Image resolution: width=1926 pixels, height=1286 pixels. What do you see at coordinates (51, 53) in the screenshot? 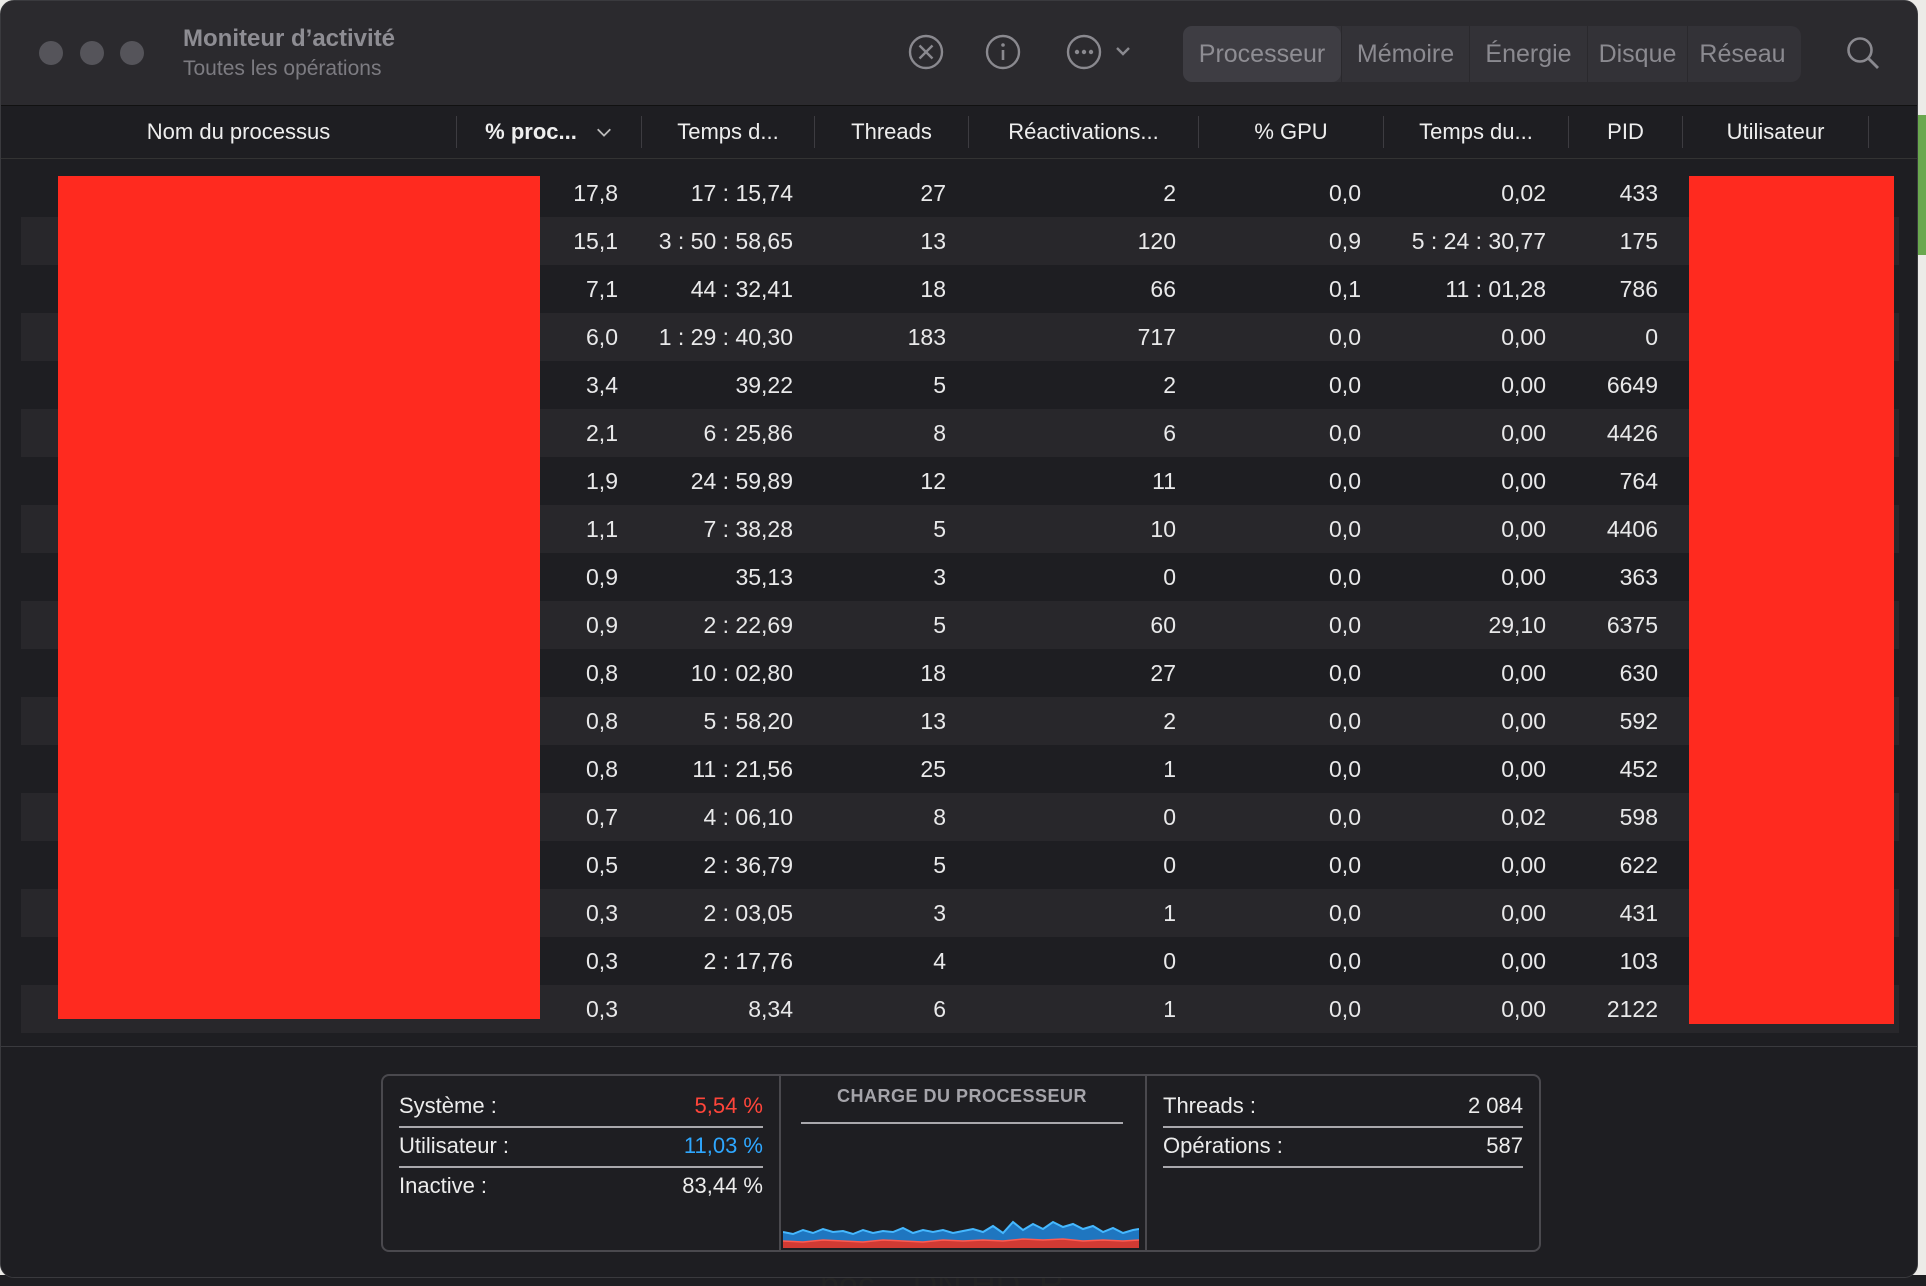
I see `close-window-button` at bounding box center [51, 53].